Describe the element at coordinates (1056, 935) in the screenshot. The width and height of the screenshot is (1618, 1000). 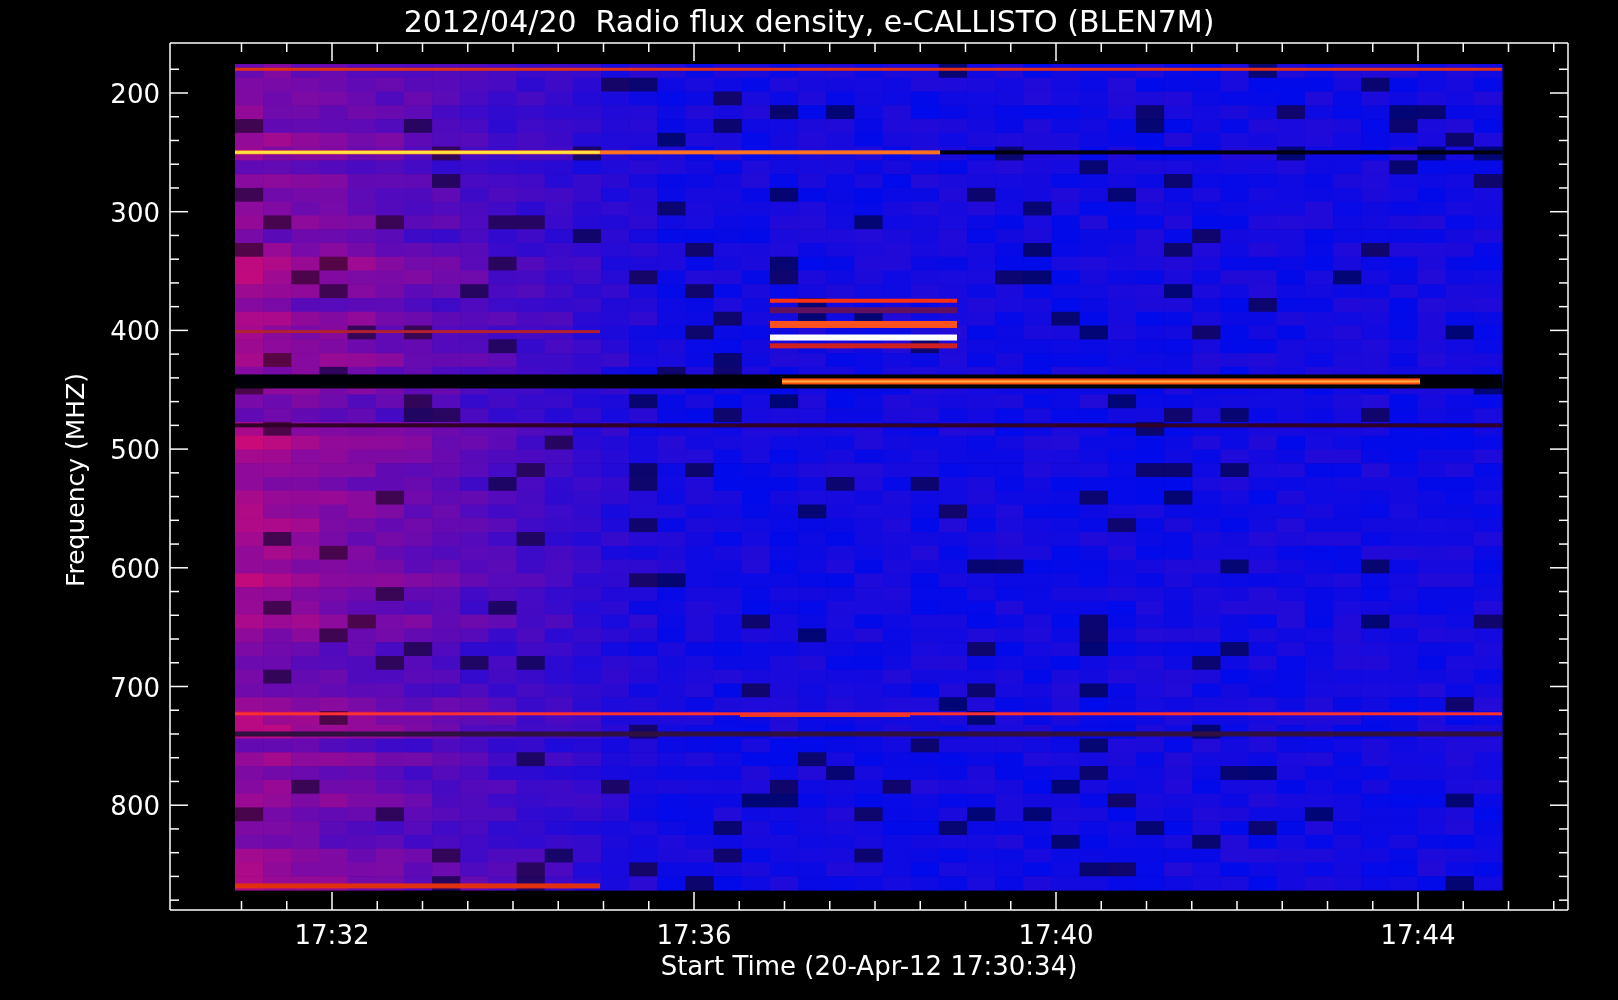
I see `x-tick-label: 17:40` at that location.